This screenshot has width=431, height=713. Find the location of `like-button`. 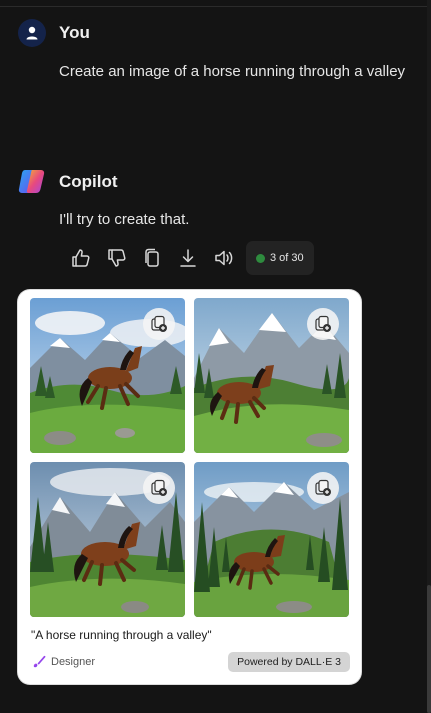

like-button is located at coordinates (80, 258).